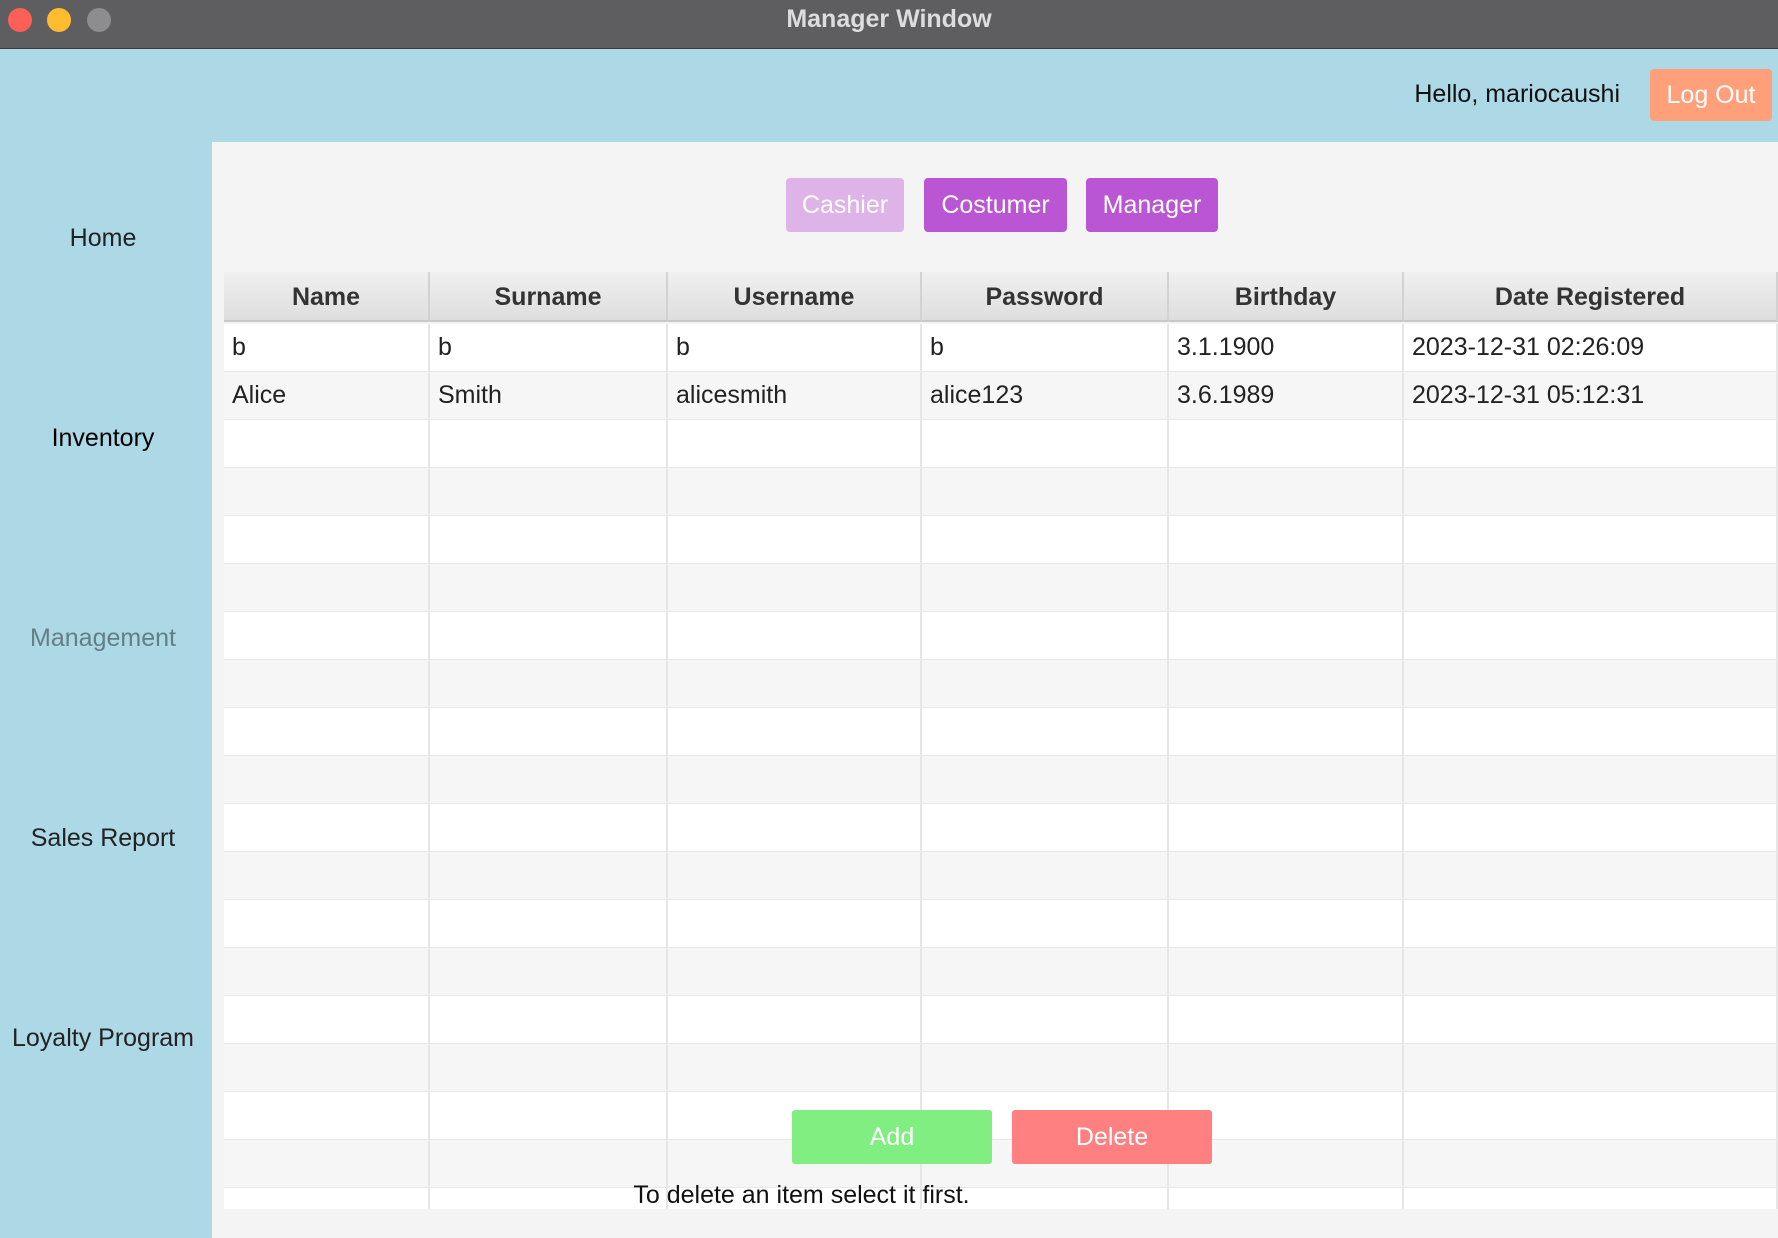 This screenshot has height=1238, width=1778. Describe the element at coordinates (549, 297) in the screenshot. I see `column-header-surname: Surname` at that location.